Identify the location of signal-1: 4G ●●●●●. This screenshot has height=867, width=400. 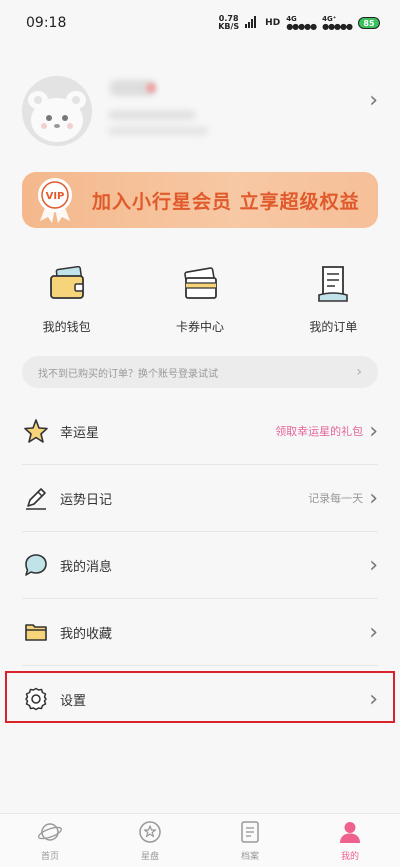
(301, 23).